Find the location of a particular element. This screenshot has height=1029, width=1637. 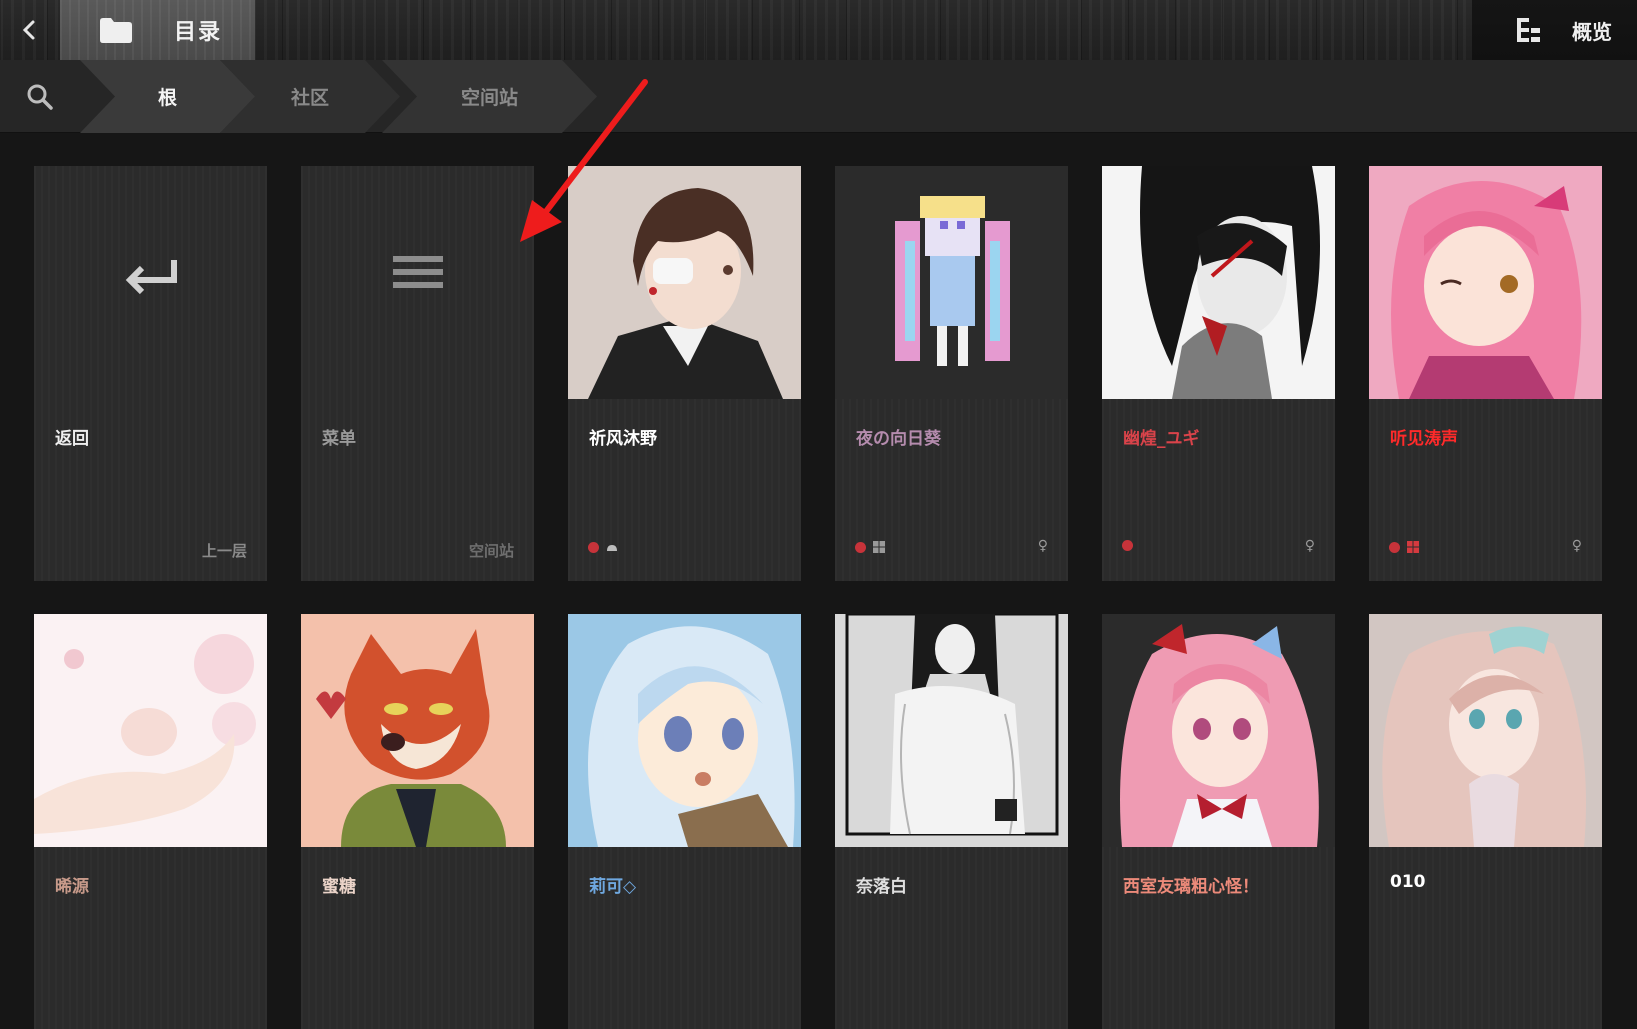

contact-card: 祈风沐野 is located at coordinates (684, 373).